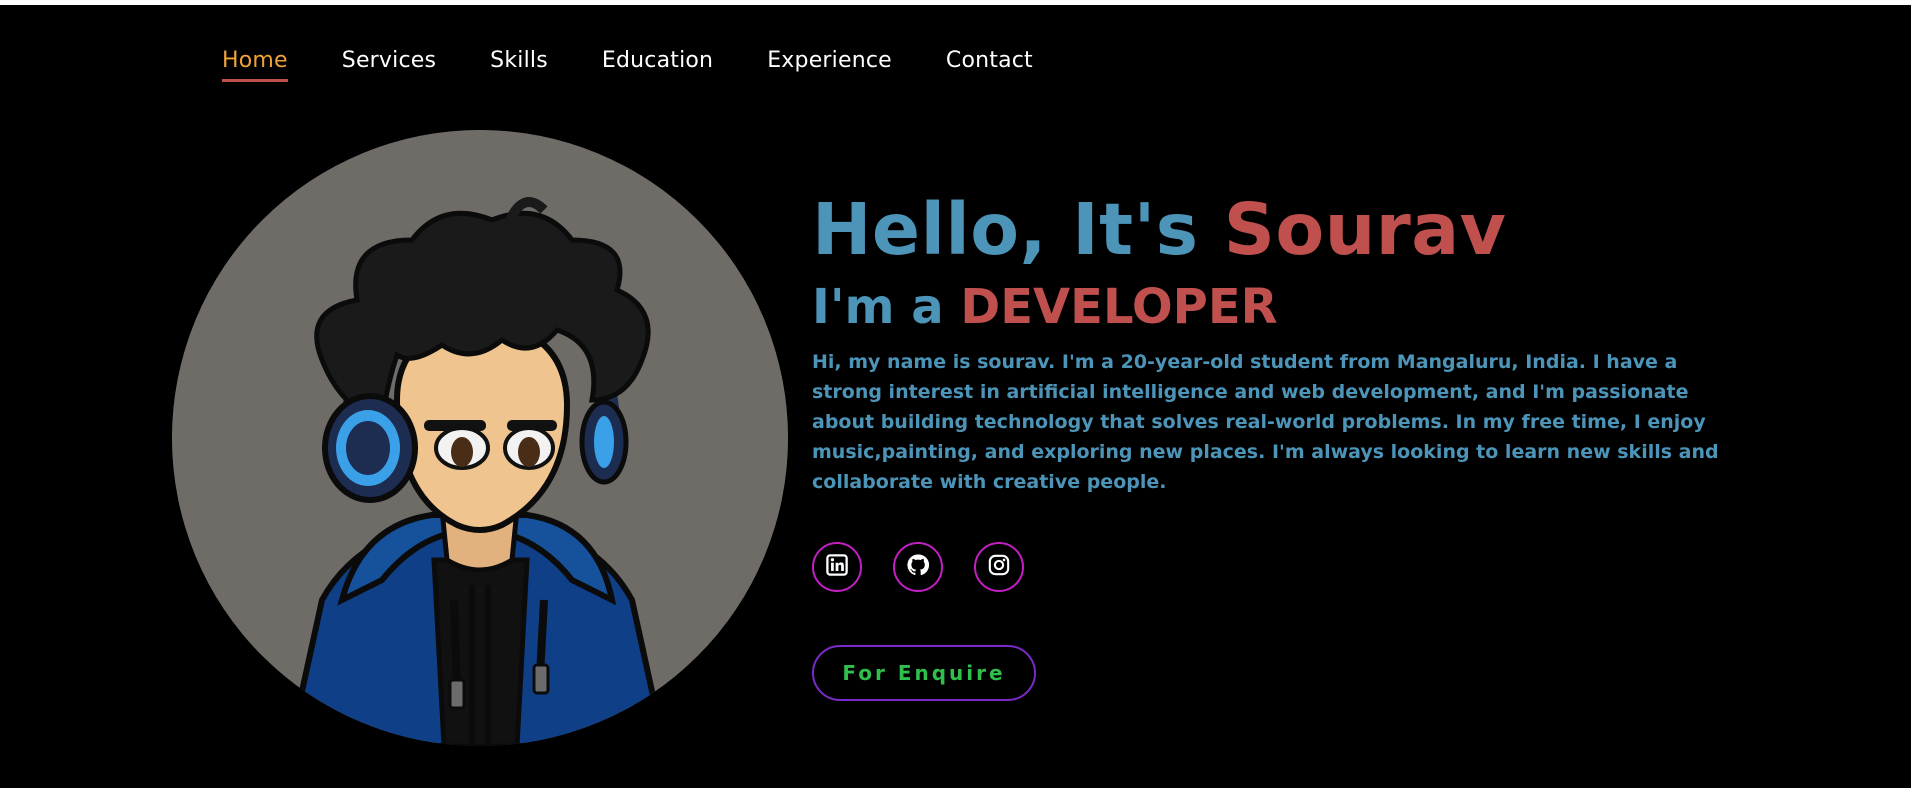 The height and width of the screenshot is (788, 1911). What do you see at coordinates (1365, 229) in the screenshot?
I see `hero-name: Sourav` at bounding box center [1365, 229].